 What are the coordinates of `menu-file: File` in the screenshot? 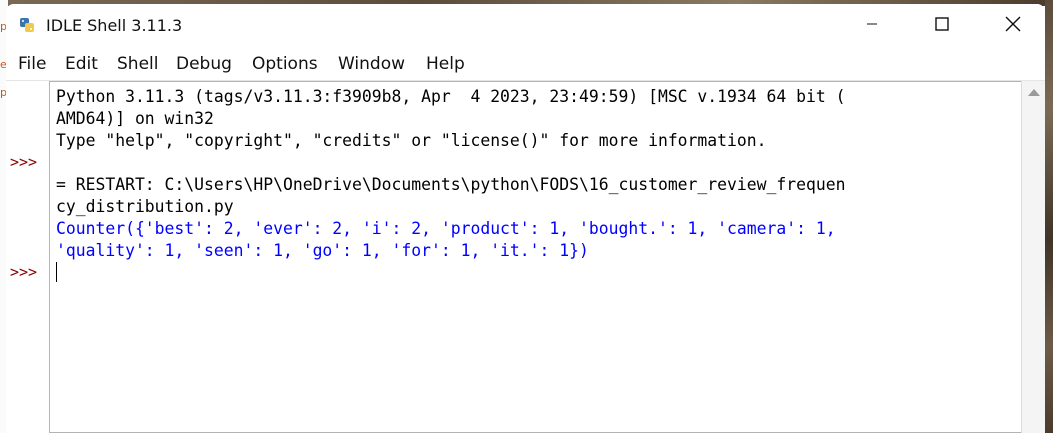 It's located at (32, 64).